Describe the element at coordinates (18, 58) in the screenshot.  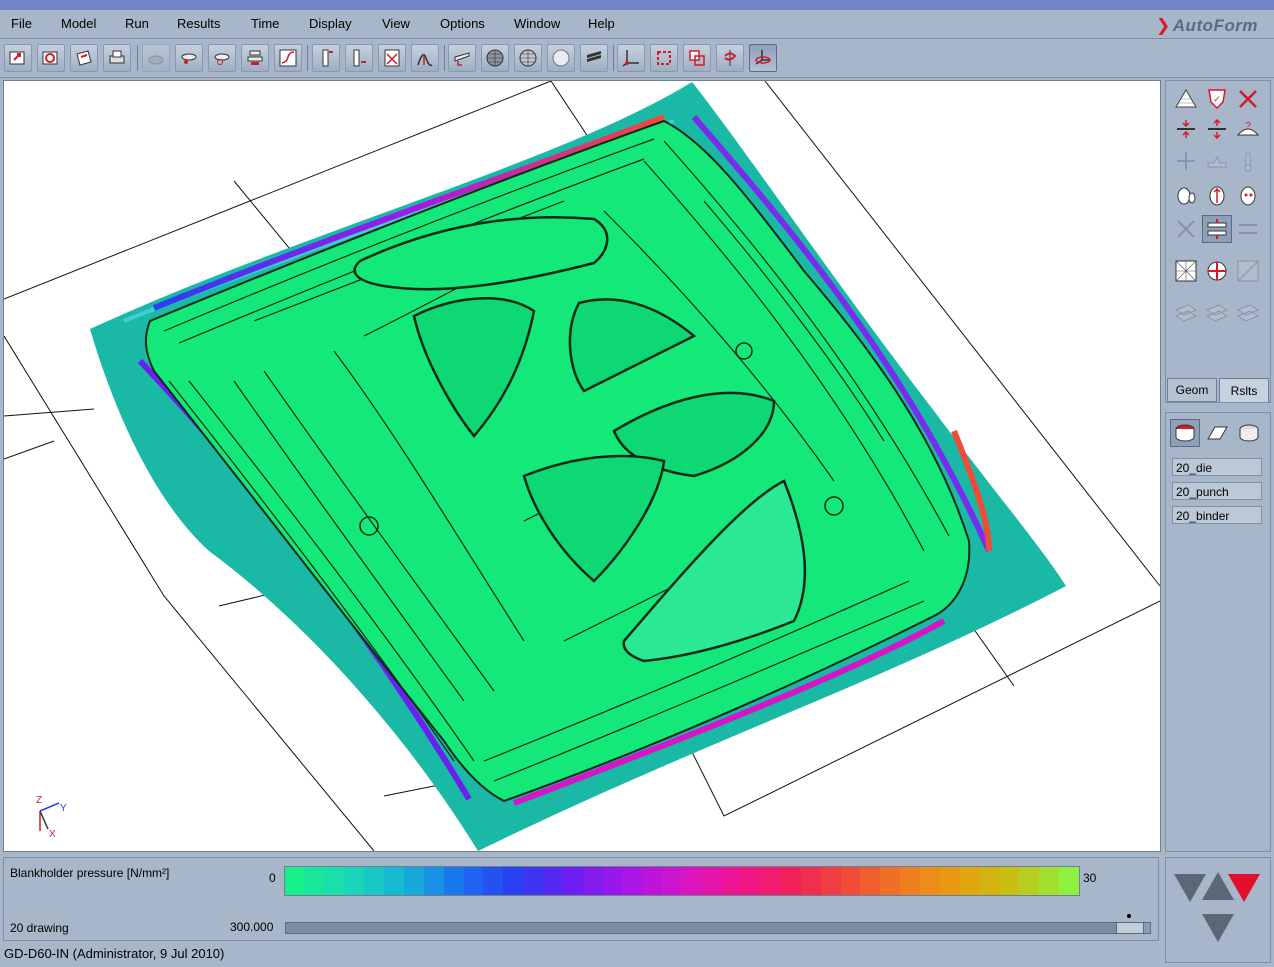
I see `open-file-button` at that location.